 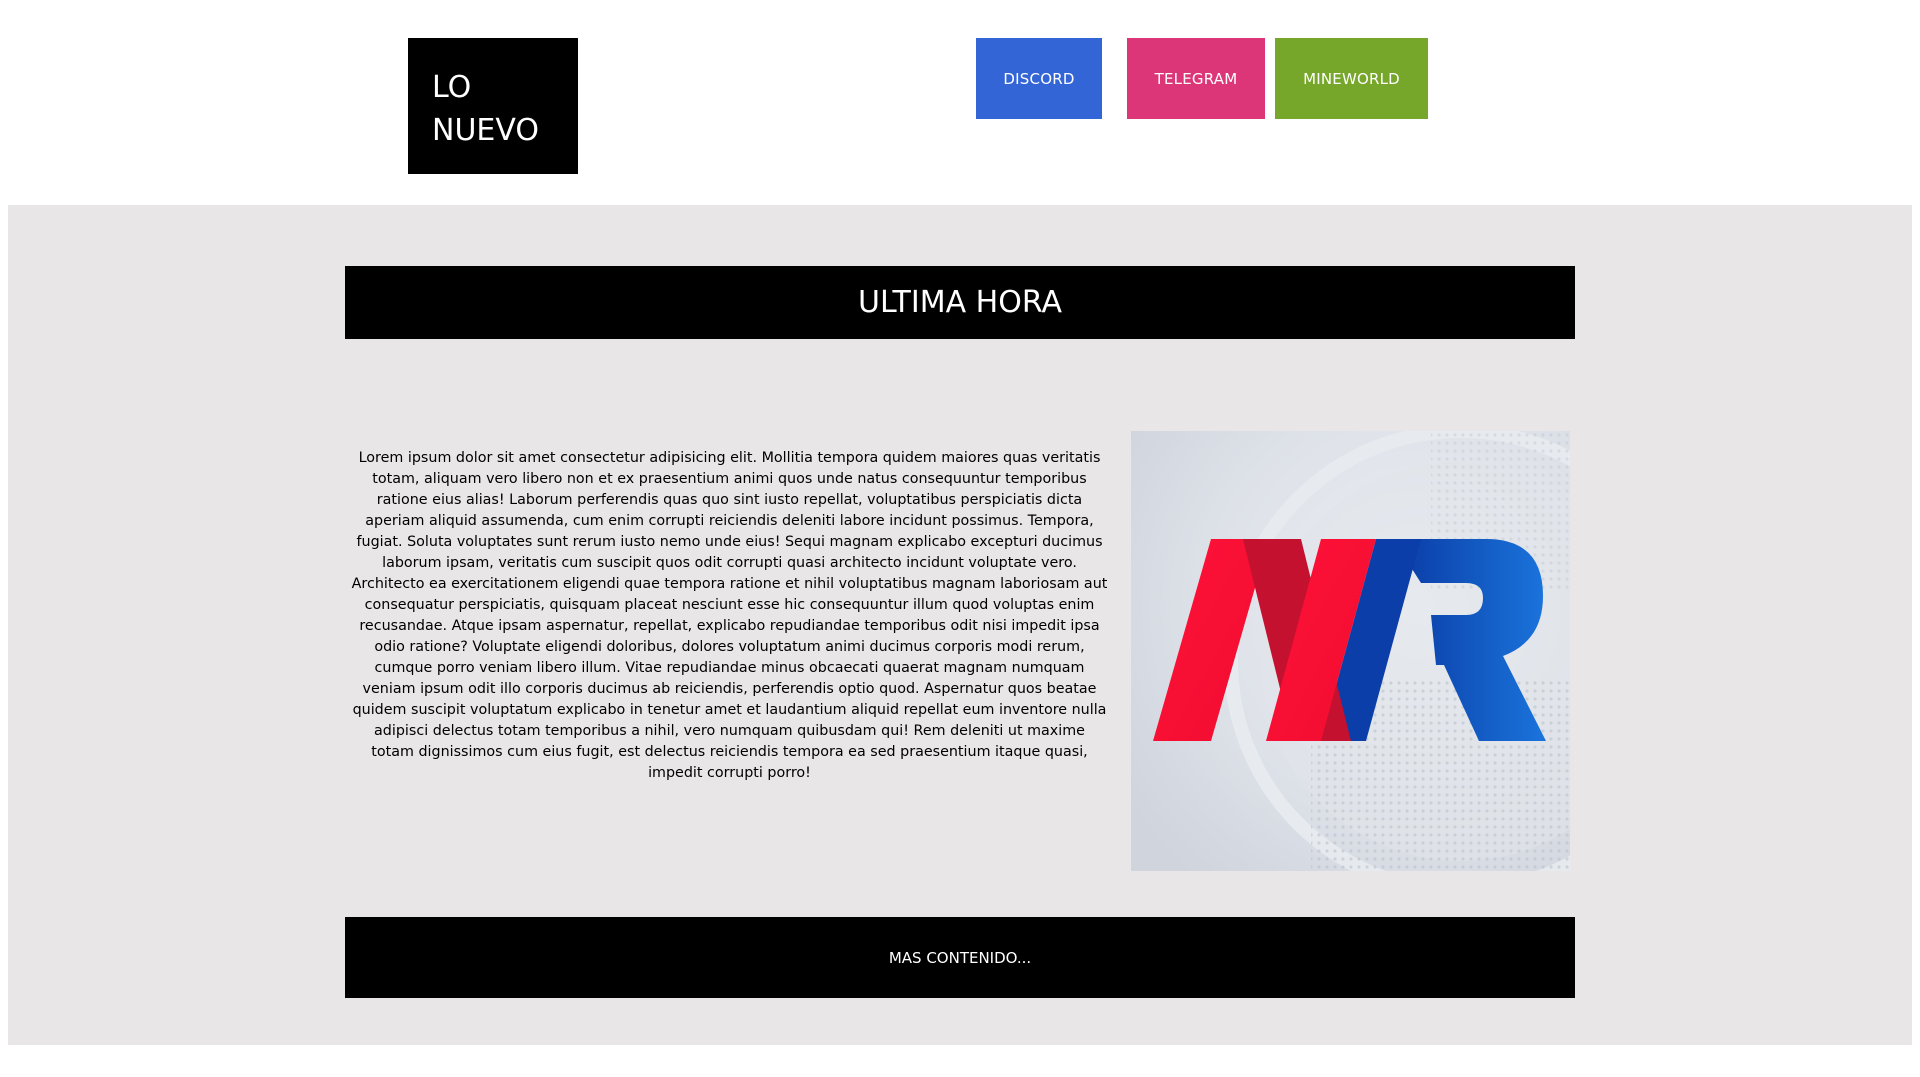 I want to click on telegram-button: TELEGRAM, so click(x=1196, y=78).